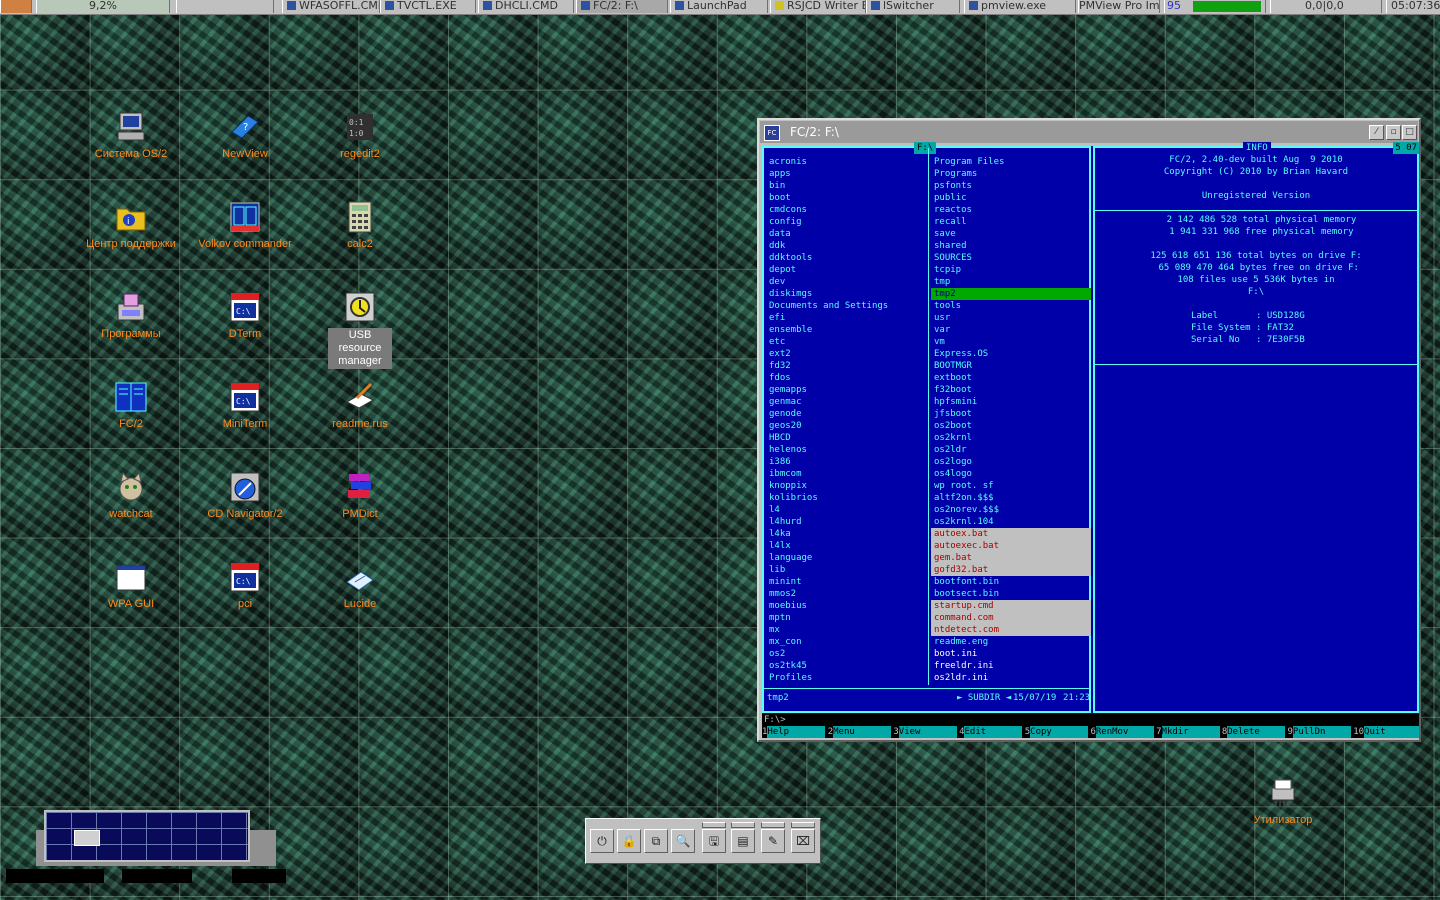 This screenshot has width=1440, height=900. I want to click on desktop-icon-support: i Центр поддержки, so click(131, 225).